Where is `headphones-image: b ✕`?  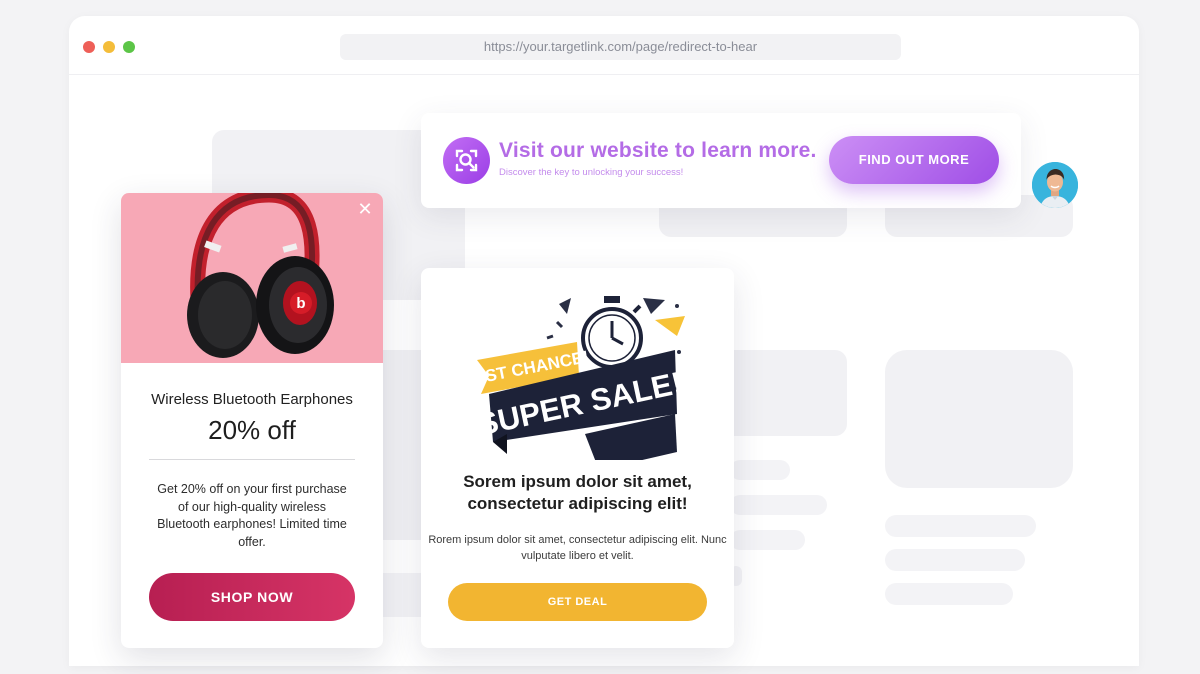 headphones-image: b ✕ is located at coordinates (252, 278).